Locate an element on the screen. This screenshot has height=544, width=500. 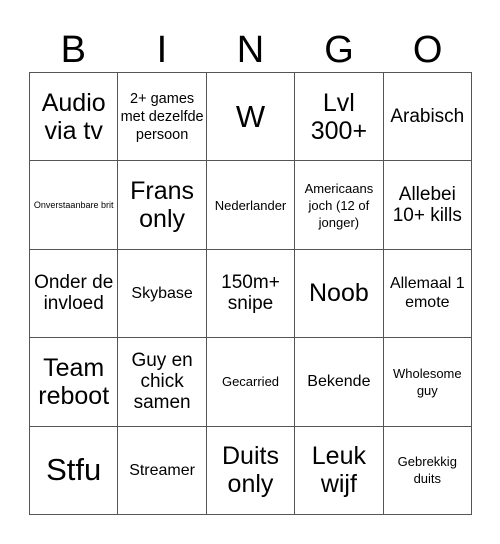
header-letter-g: G is located at coordinates (339, 50).